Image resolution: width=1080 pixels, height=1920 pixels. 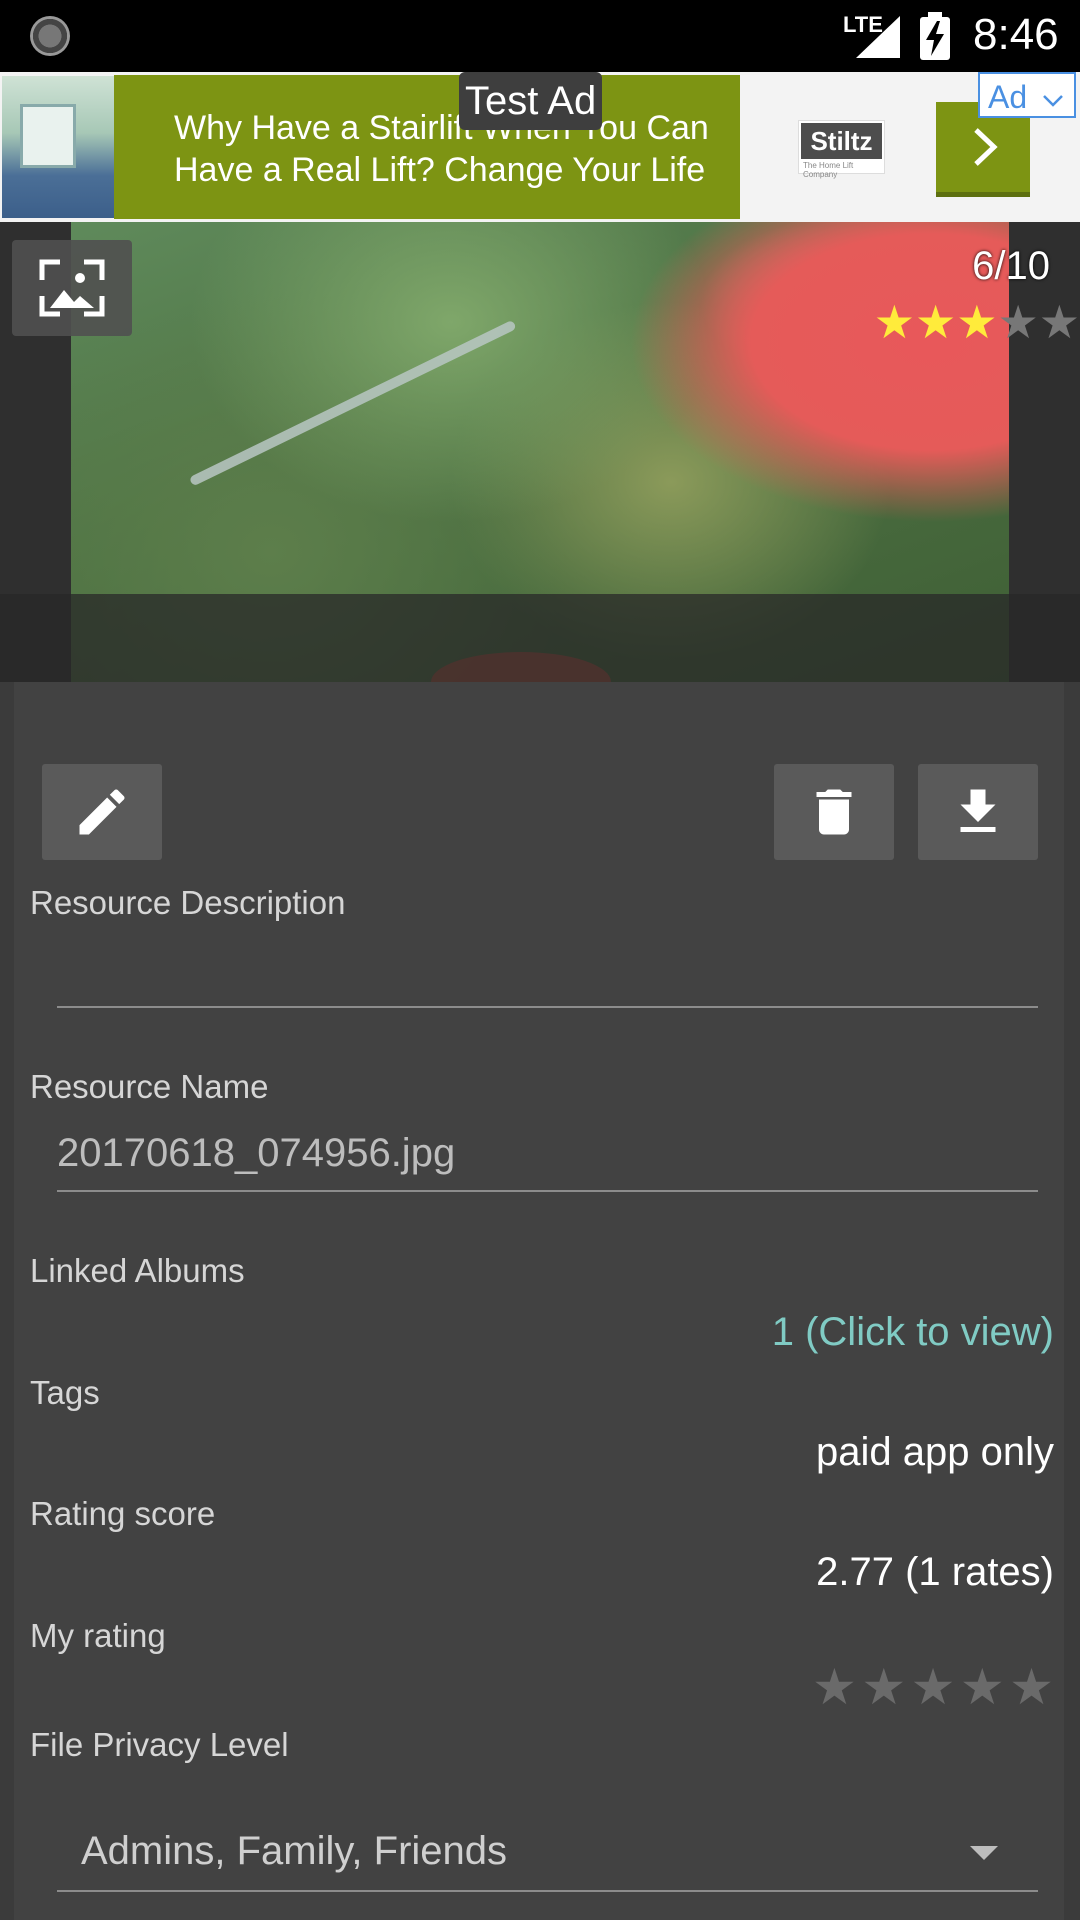 I want to click on privacy-select: Admins, Family, Friends, so click(x=547, y=1852).